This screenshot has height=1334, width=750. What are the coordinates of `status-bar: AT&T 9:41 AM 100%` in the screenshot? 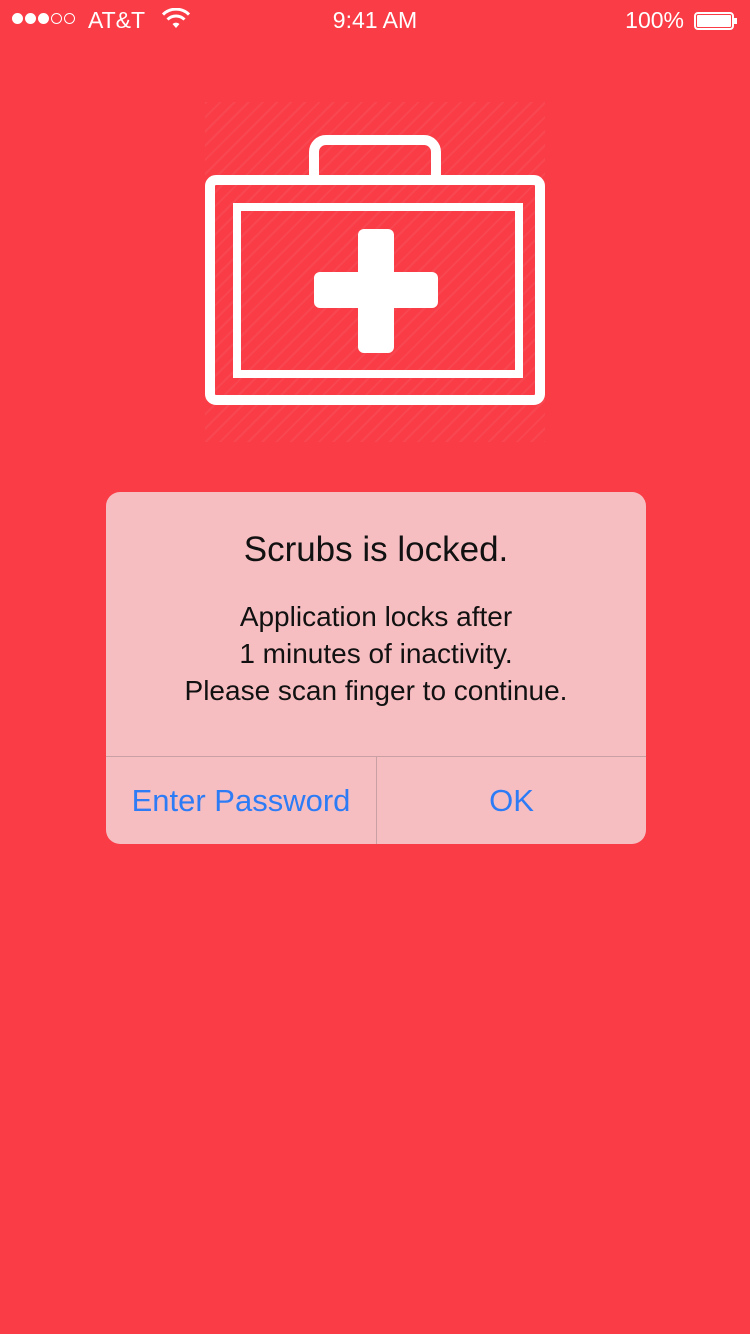 It's located at (375, 20).